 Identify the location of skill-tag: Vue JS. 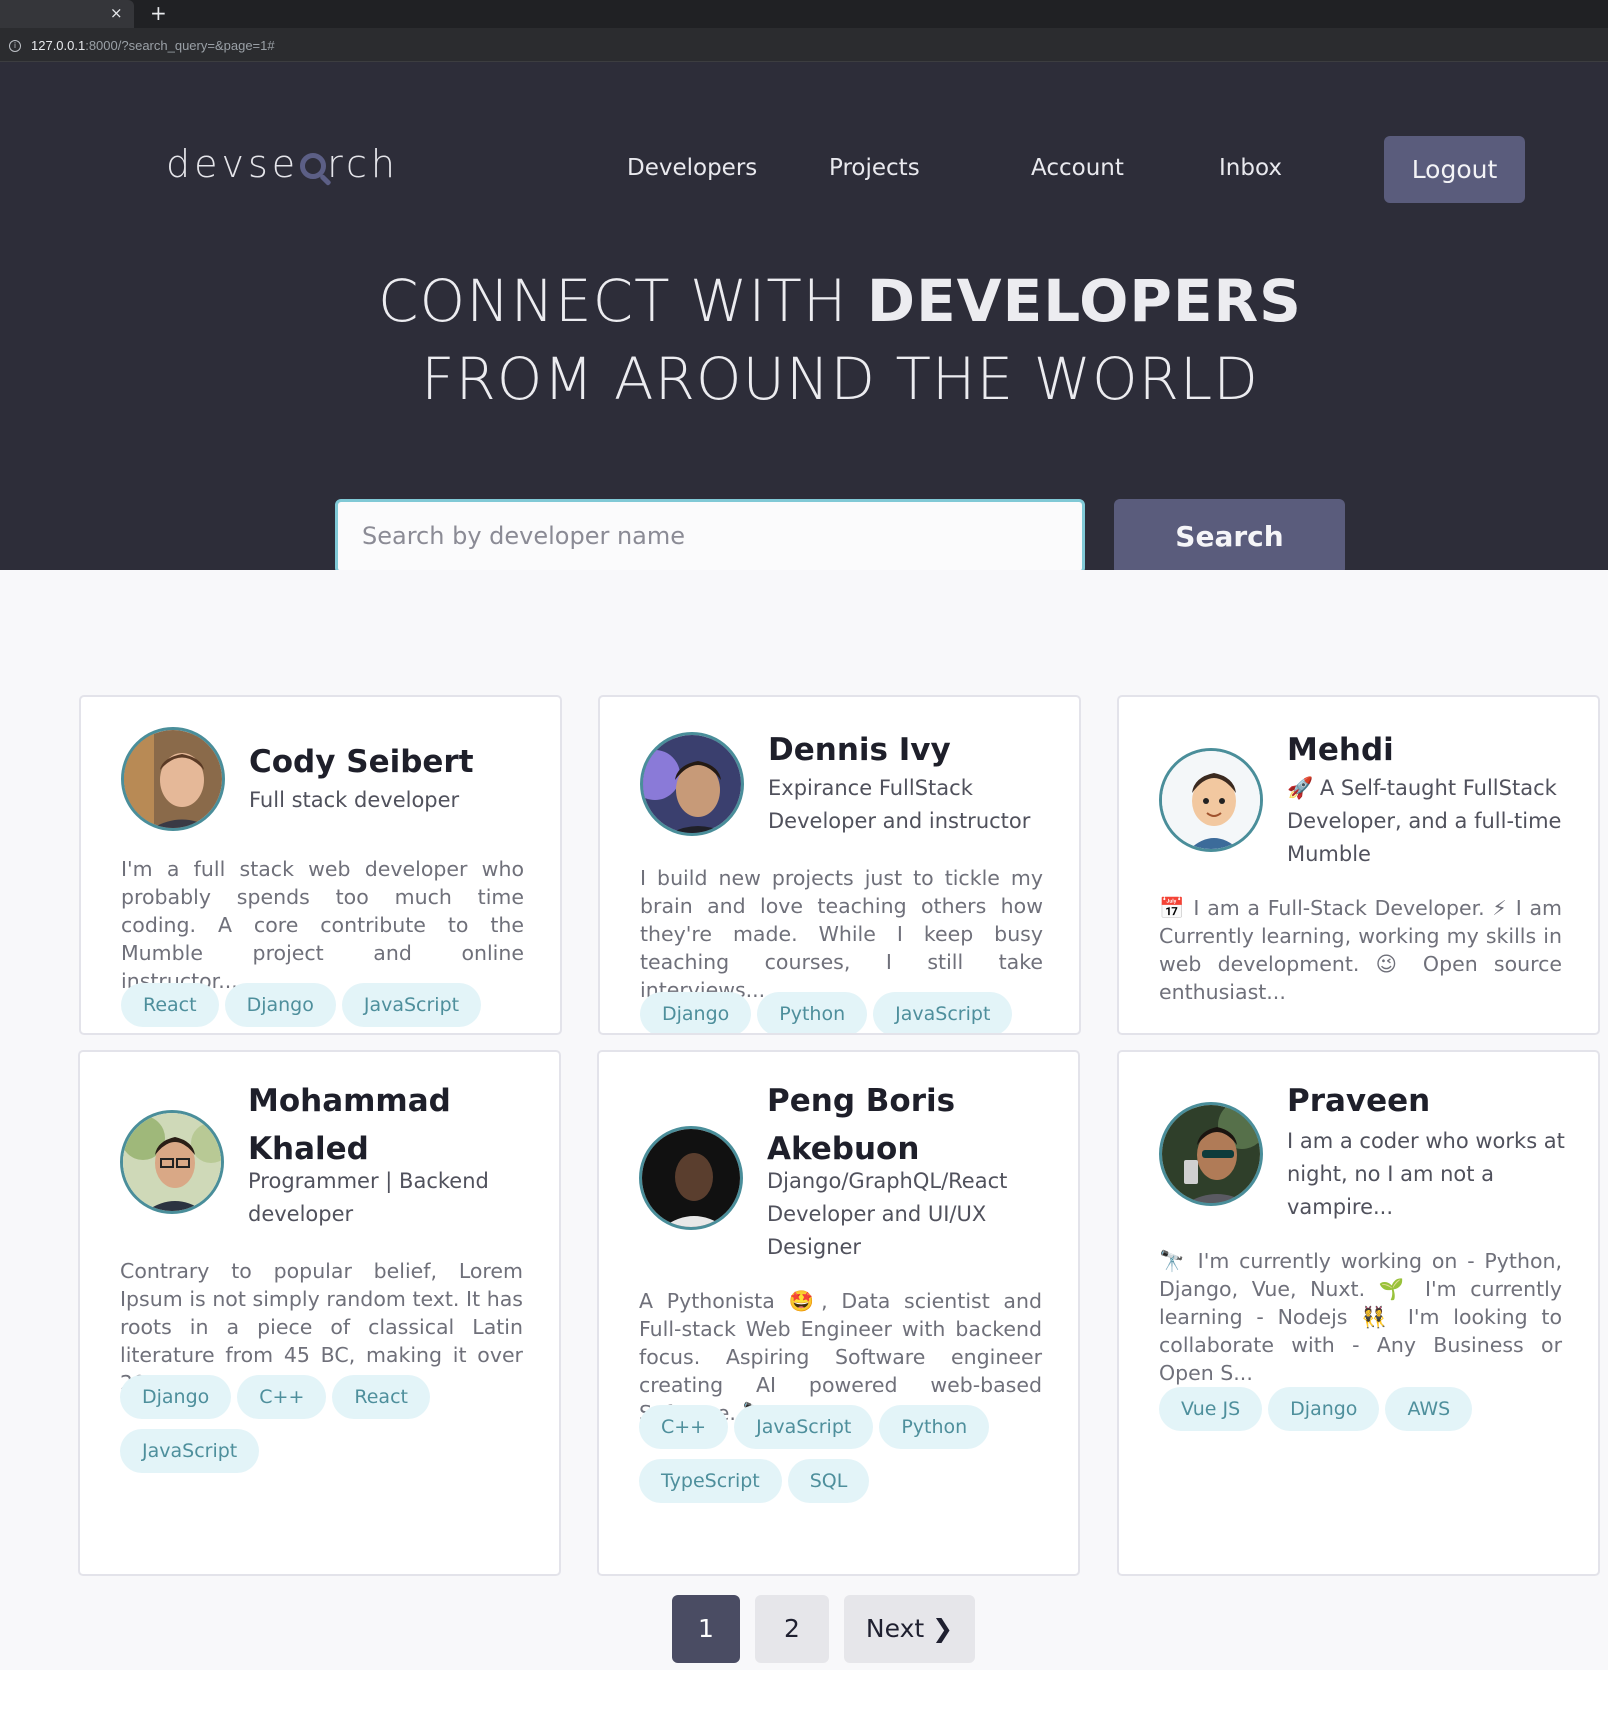
(1211, 1409).